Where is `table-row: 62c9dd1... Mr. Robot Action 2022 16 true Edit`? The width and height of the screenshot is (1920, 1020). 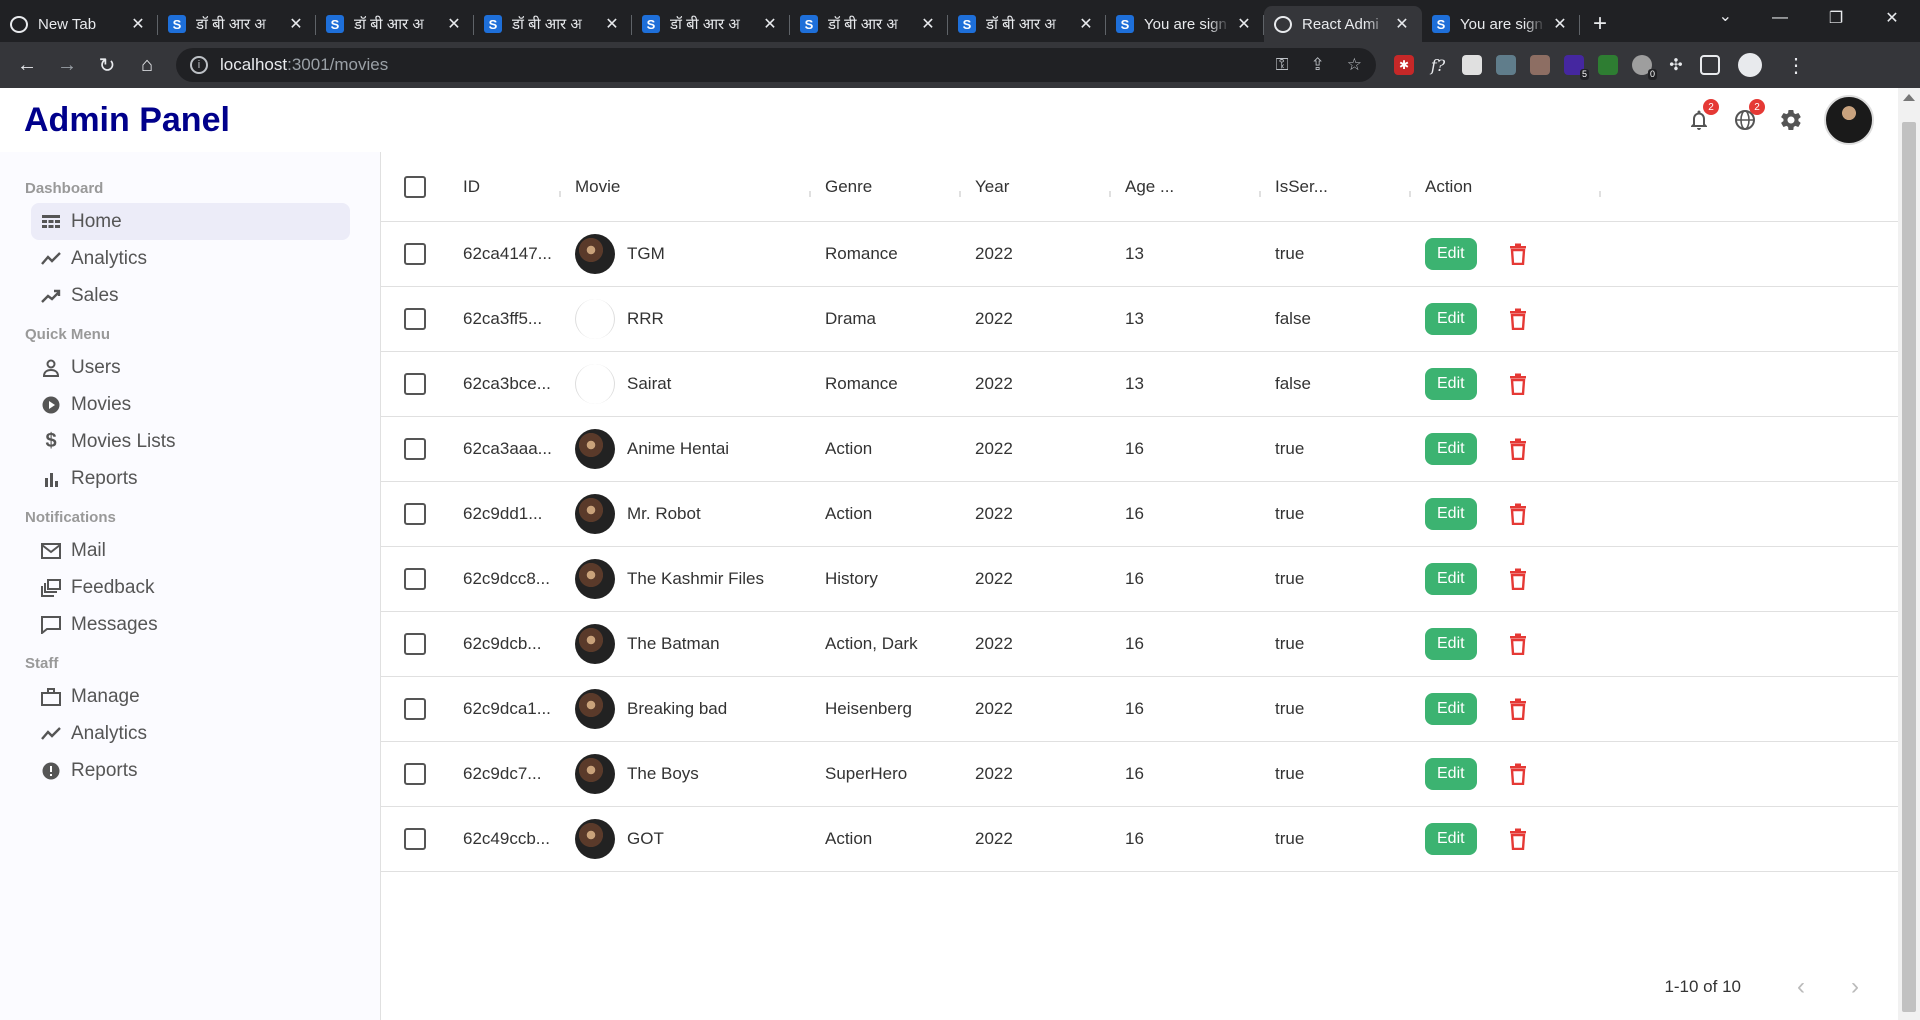
table-row: 62c9dd1... Mr. Robot Action 2022 16 true Edit is located at coordinates (1139, 514).